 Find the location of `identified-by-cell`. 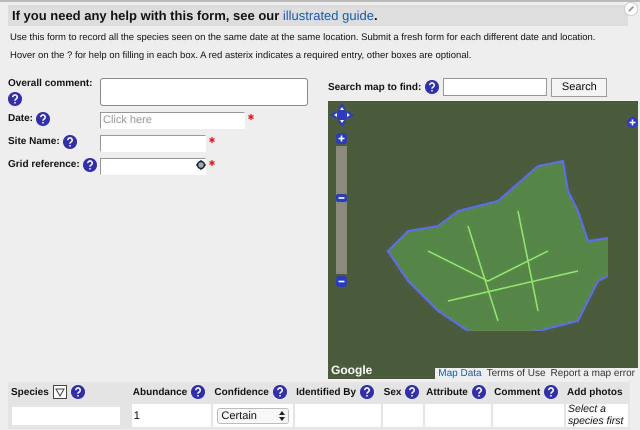

identified-by-cell is located at coordinates (338, 415).